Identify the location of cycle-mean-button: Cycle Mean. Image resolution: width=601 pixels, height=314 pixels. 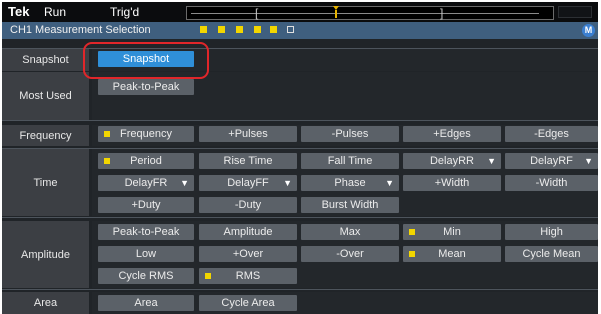
(551, 254).